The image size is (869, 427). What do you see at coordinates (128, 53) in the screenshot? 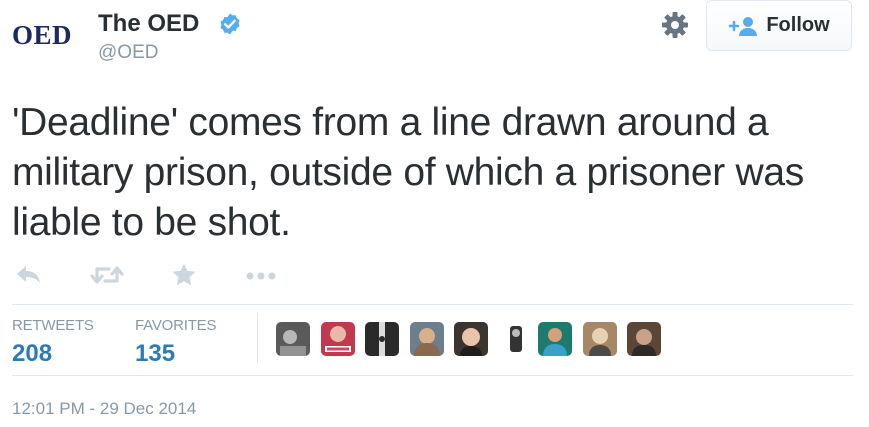
I see `user-handle: @OED` at bounding box center [128, 53].